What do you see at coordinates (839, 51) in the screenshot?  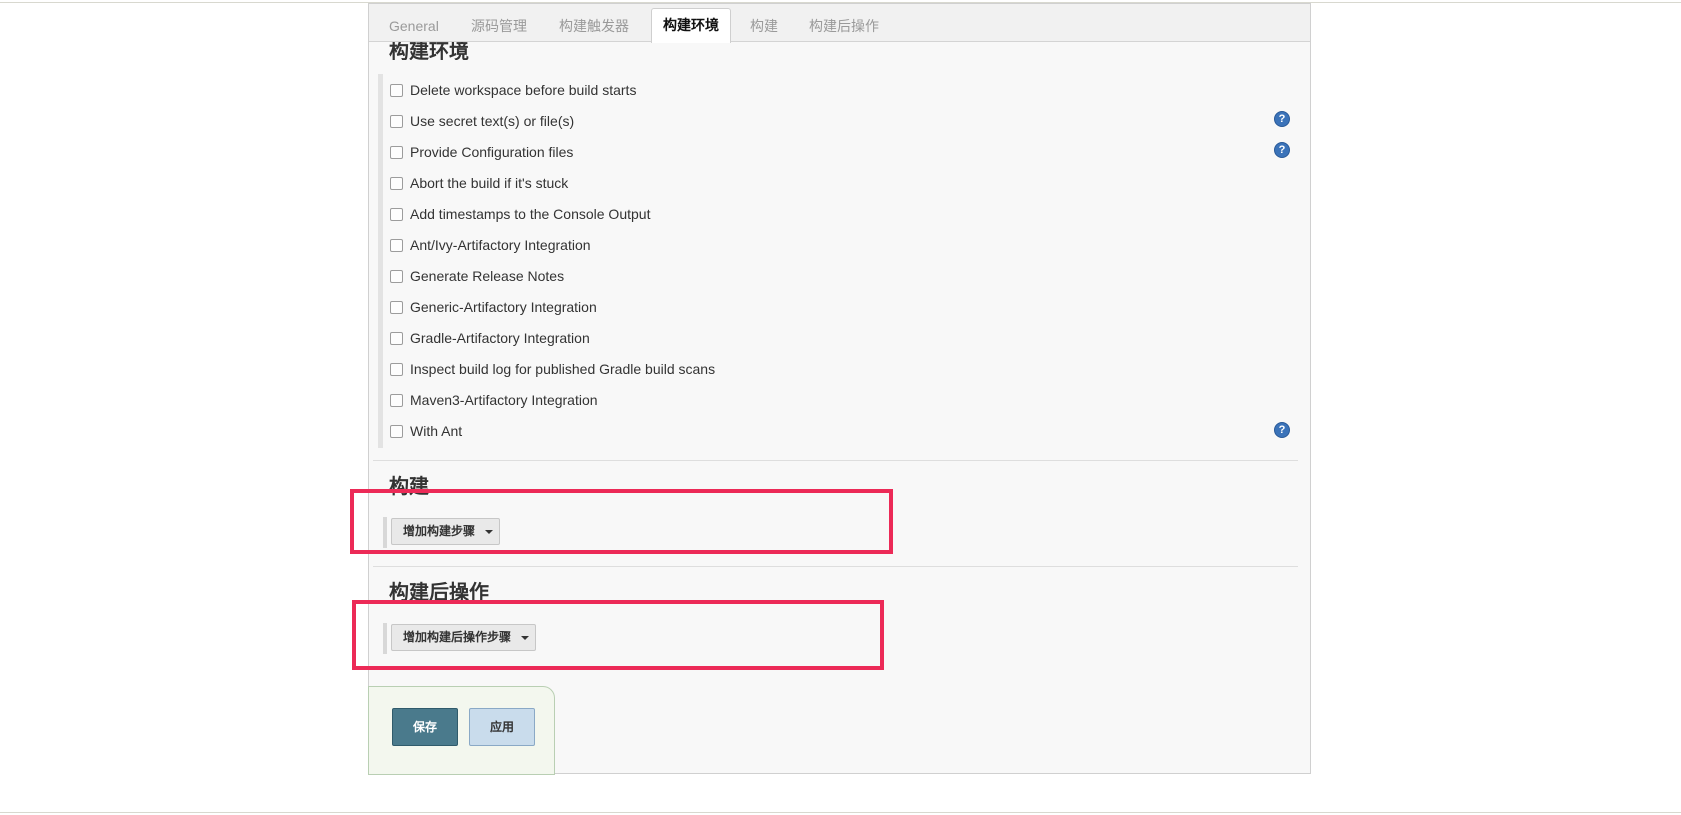 I see `build-env-title-clip: 构建环境` at bounding box center [839, 51].